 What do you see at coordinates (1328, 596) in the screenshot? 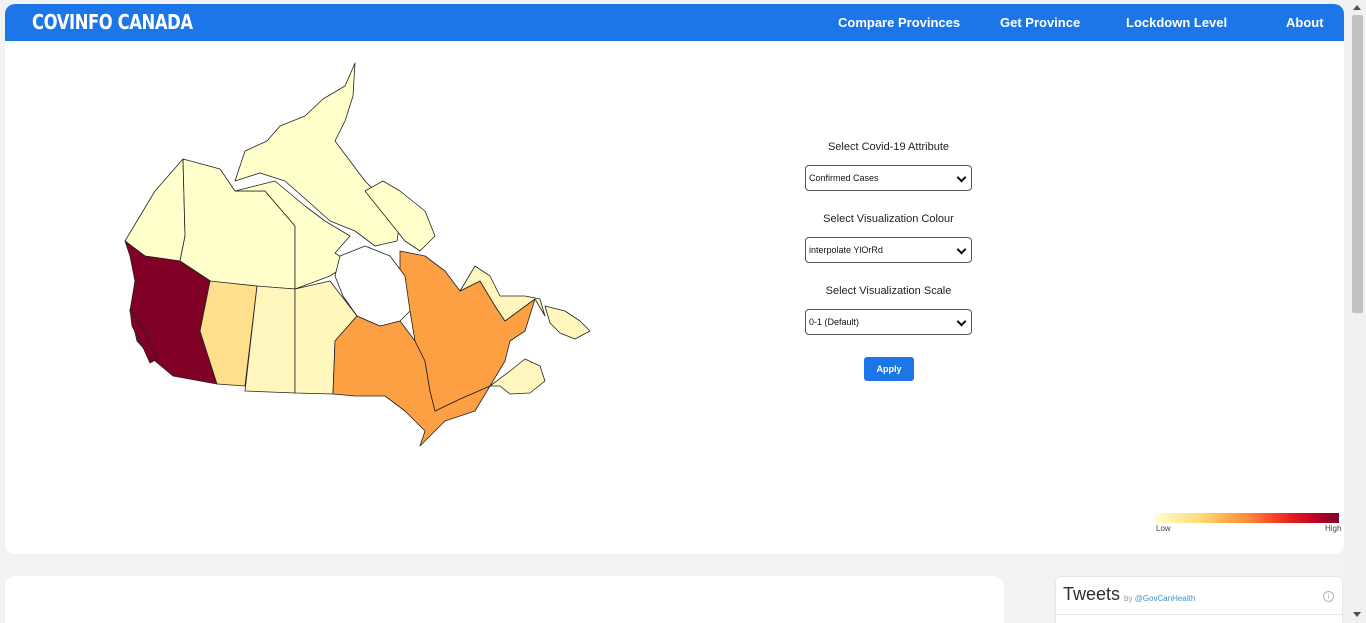
I see `info-icon: i` at bounding box center [1328, 596].